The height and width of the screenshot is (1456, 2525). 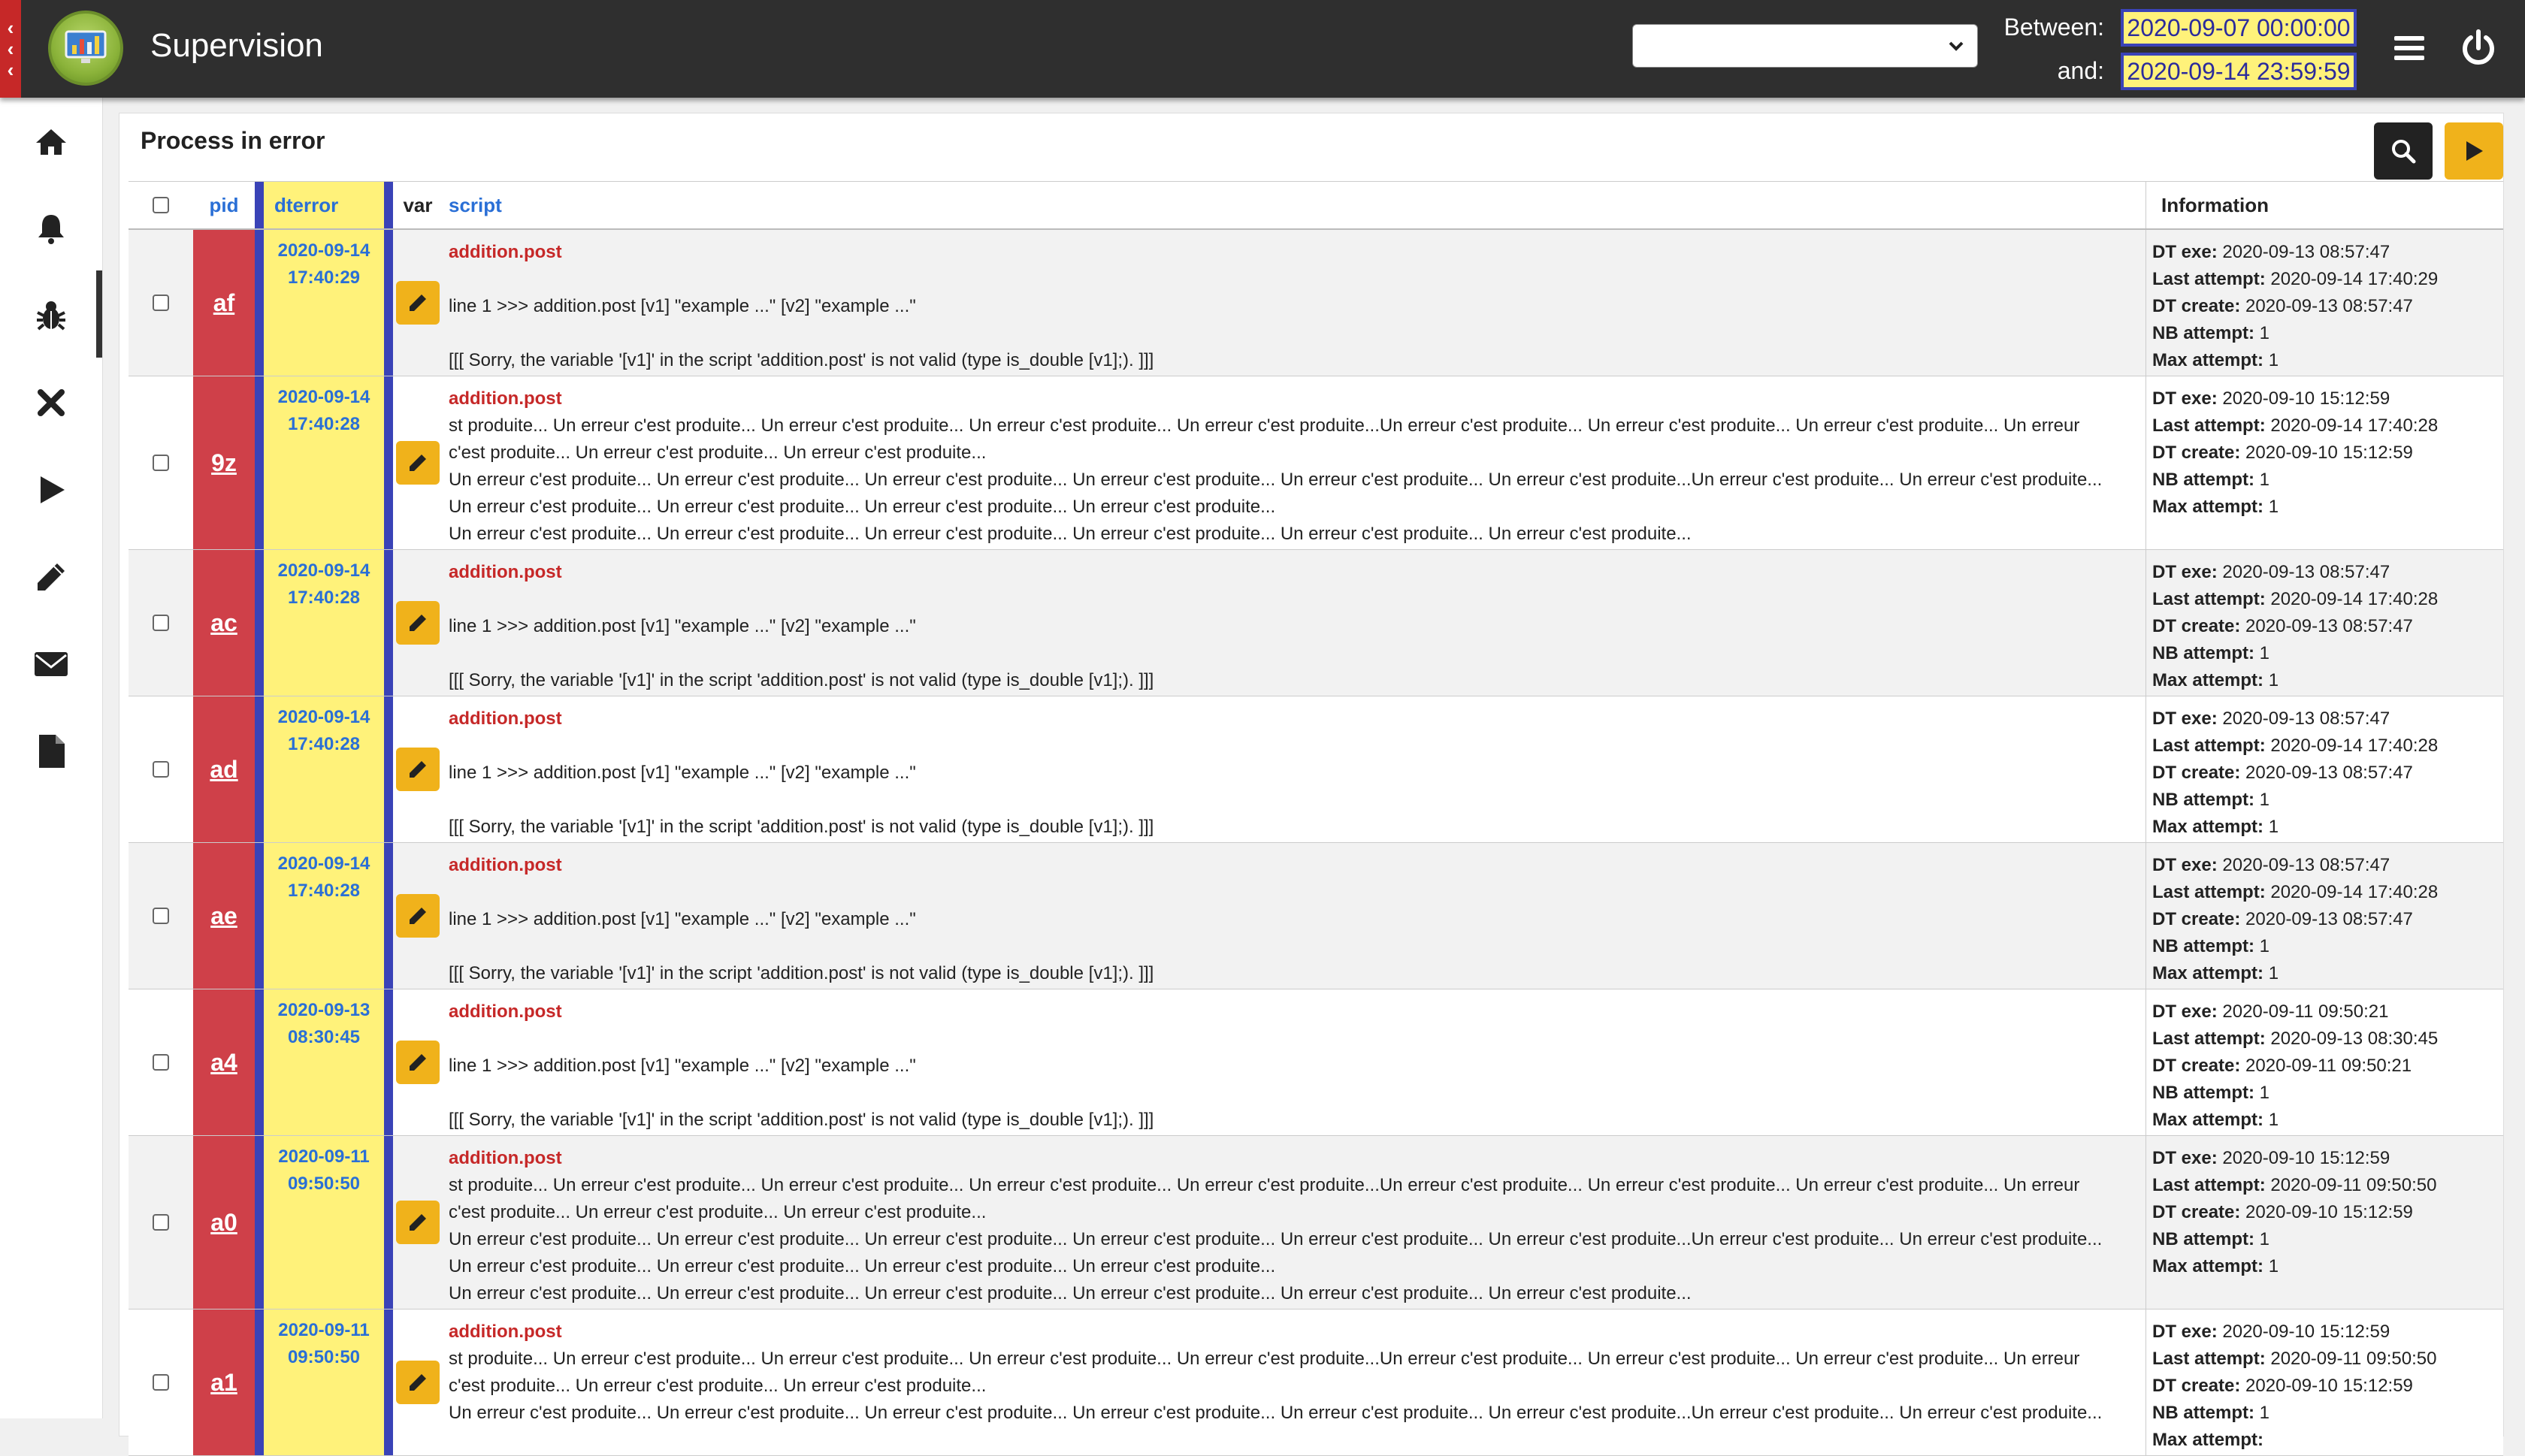 I want to click on info-nb-attempt: NB attempt: 1, so click(x=2327, y=1093).